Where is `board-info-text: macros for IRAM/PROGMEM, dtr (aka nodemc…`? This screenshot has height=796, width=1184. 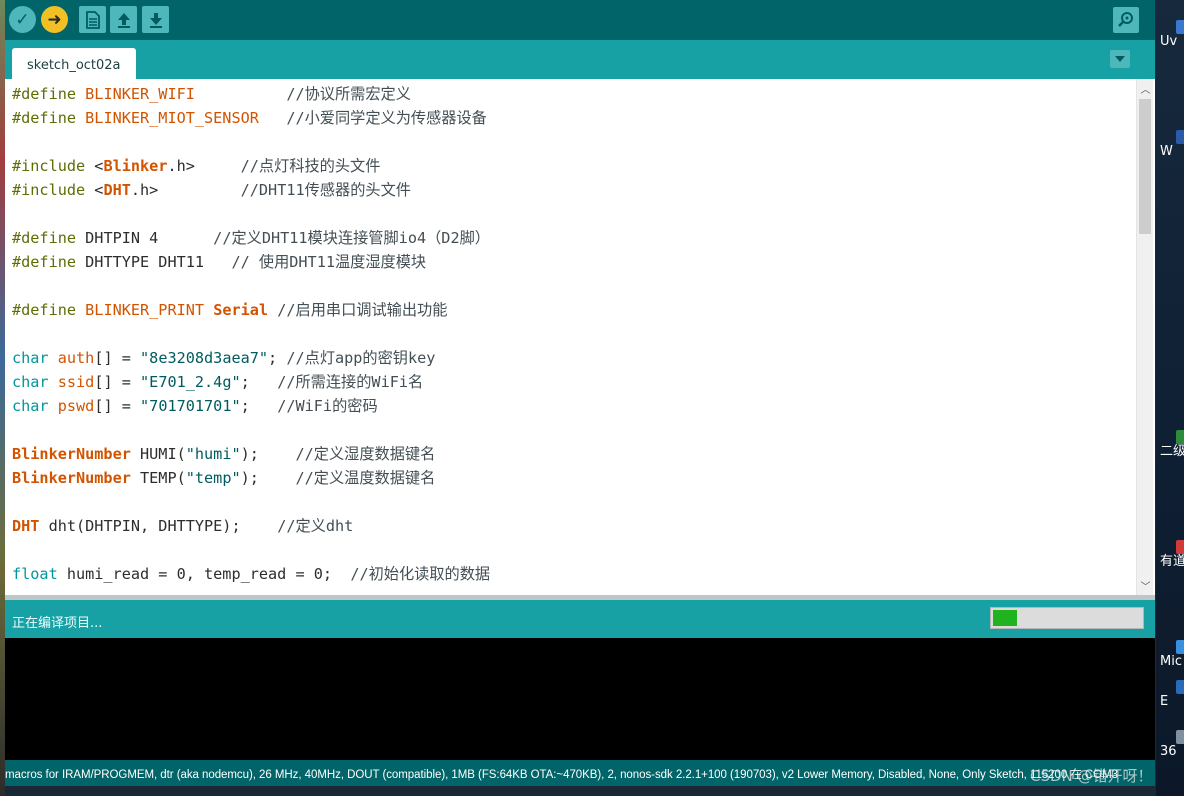 board-info-text: macros for IRAM/PROGMEM, dtr (aka nodemc… is located at coordinates (561, 775).